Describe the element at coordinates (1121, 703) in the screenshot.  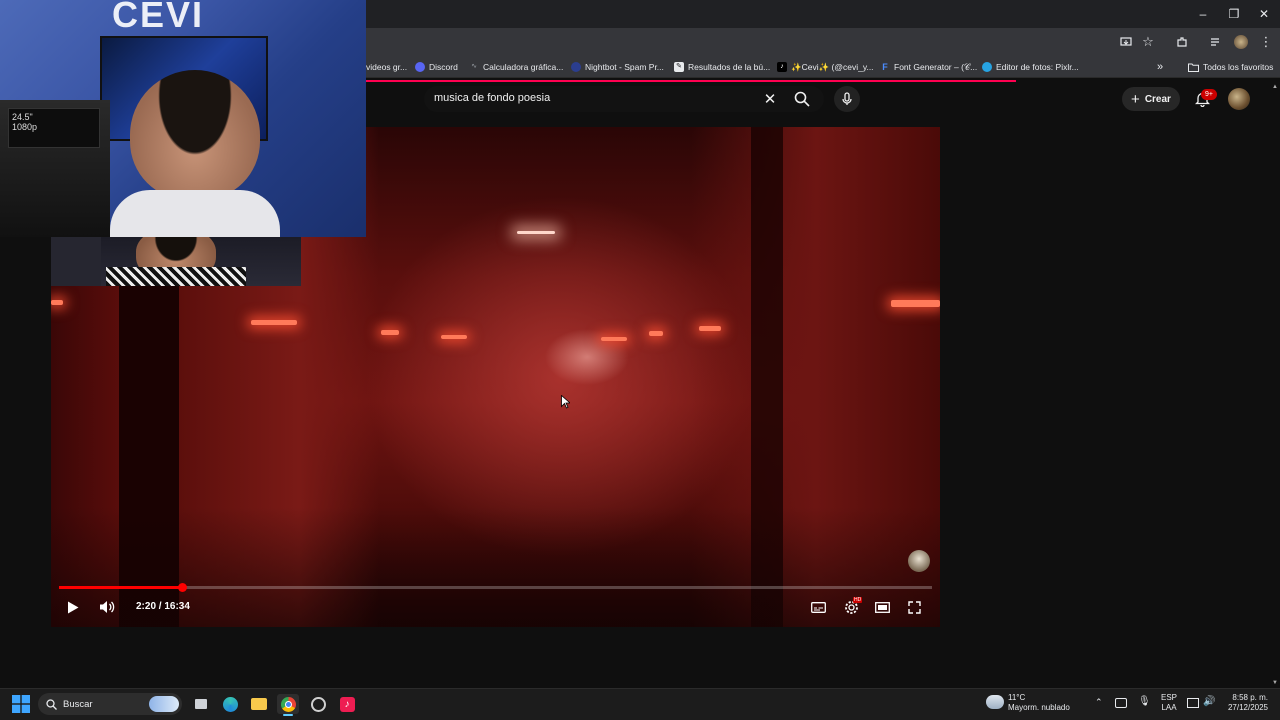
I see `tray-app-icon` at that location.